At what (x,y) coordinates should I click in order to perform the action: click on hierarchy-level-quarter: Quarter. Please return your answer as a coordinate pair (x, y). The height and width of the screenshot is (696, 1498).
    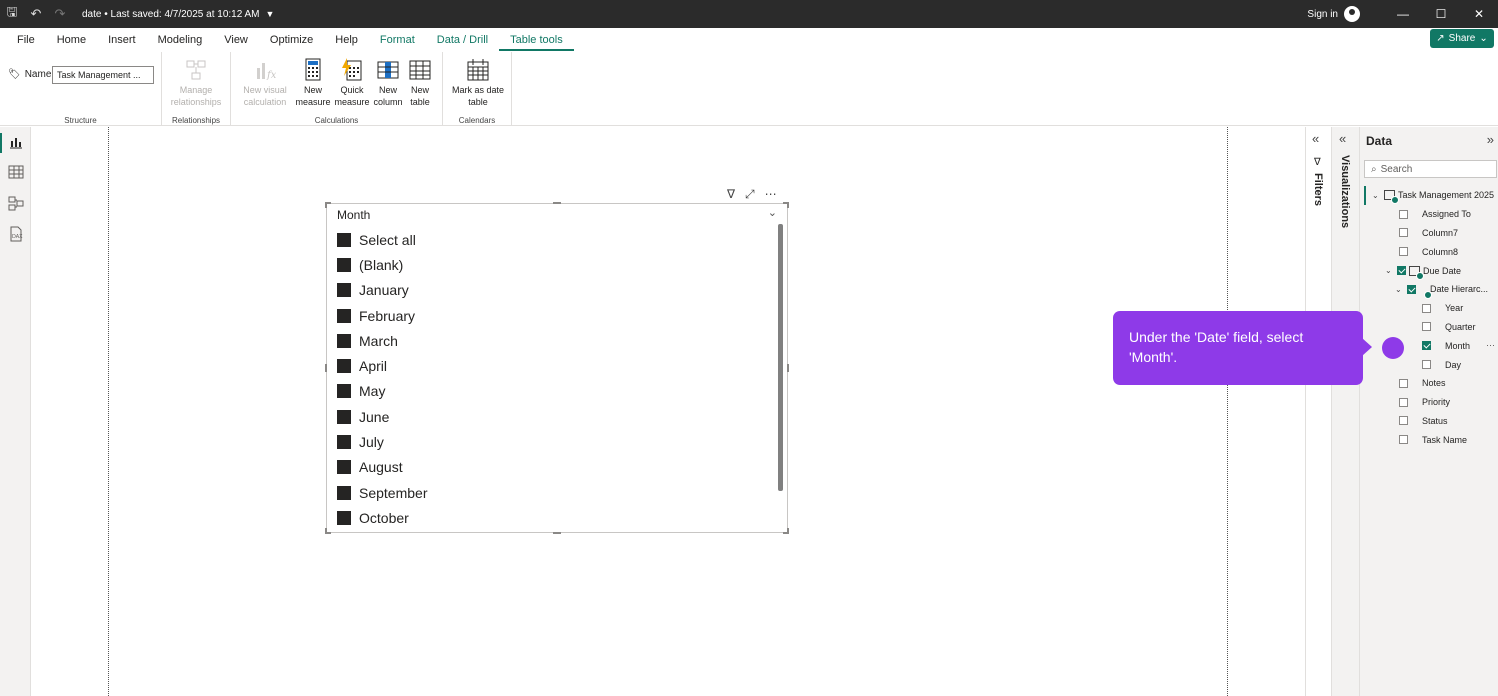
    Looking at the image, I should click on (1429, 327).